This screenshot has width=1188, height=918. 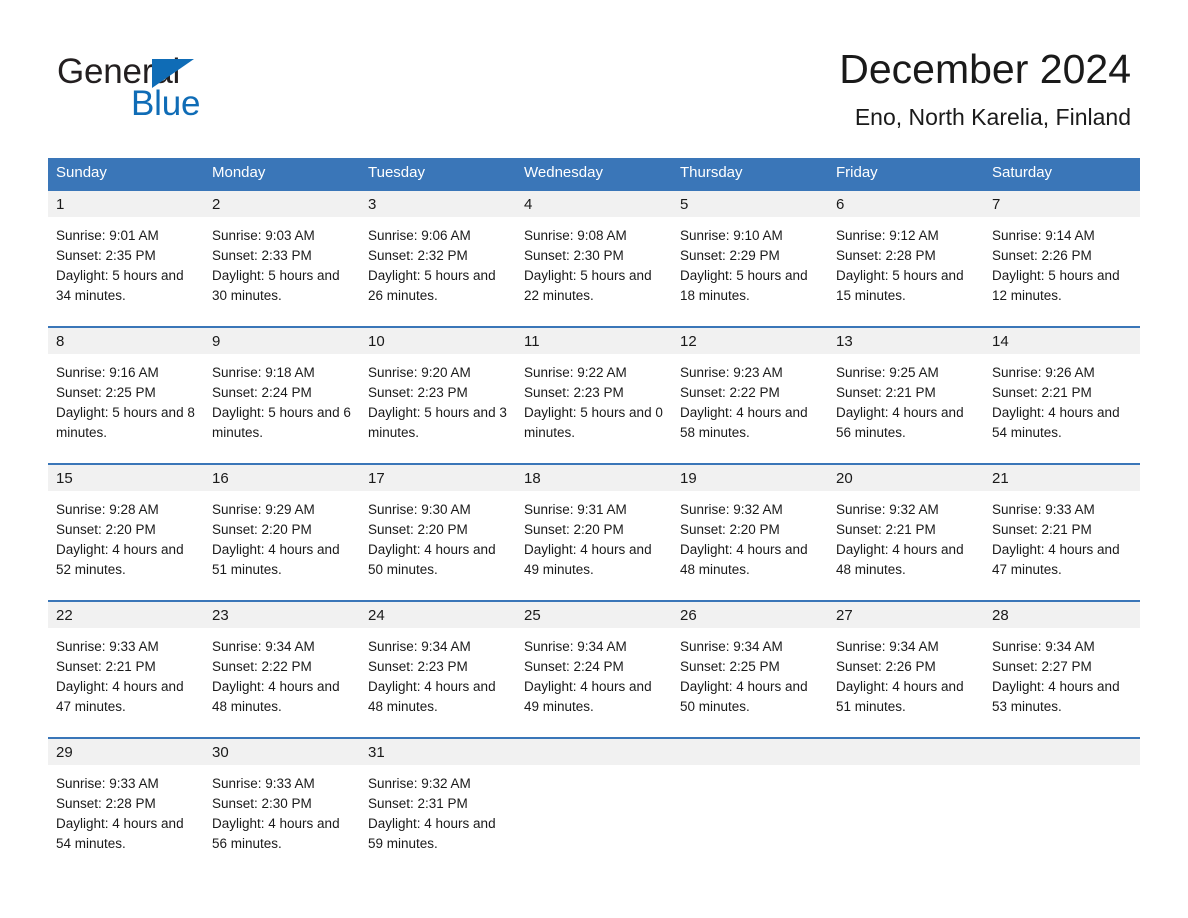 I want to click on sunrise-text: Sunrise: 9:30 AM, so click(x=419, y=509).